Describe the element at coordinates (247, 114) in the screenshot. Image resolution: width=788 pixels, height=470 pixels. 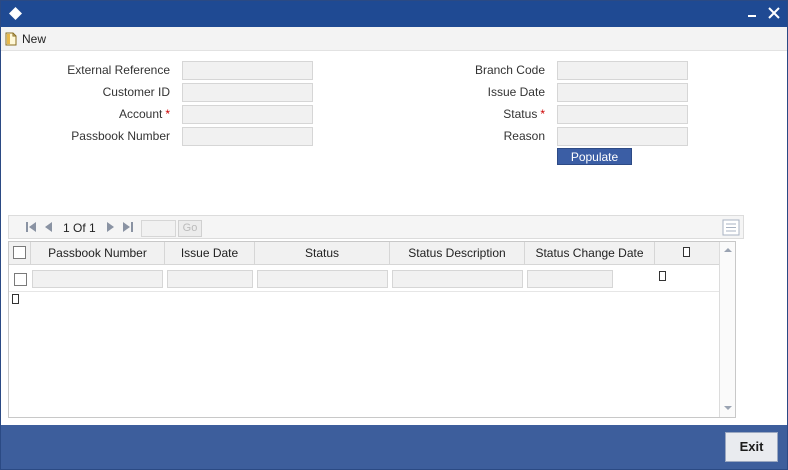
I see `account-field` at that location.